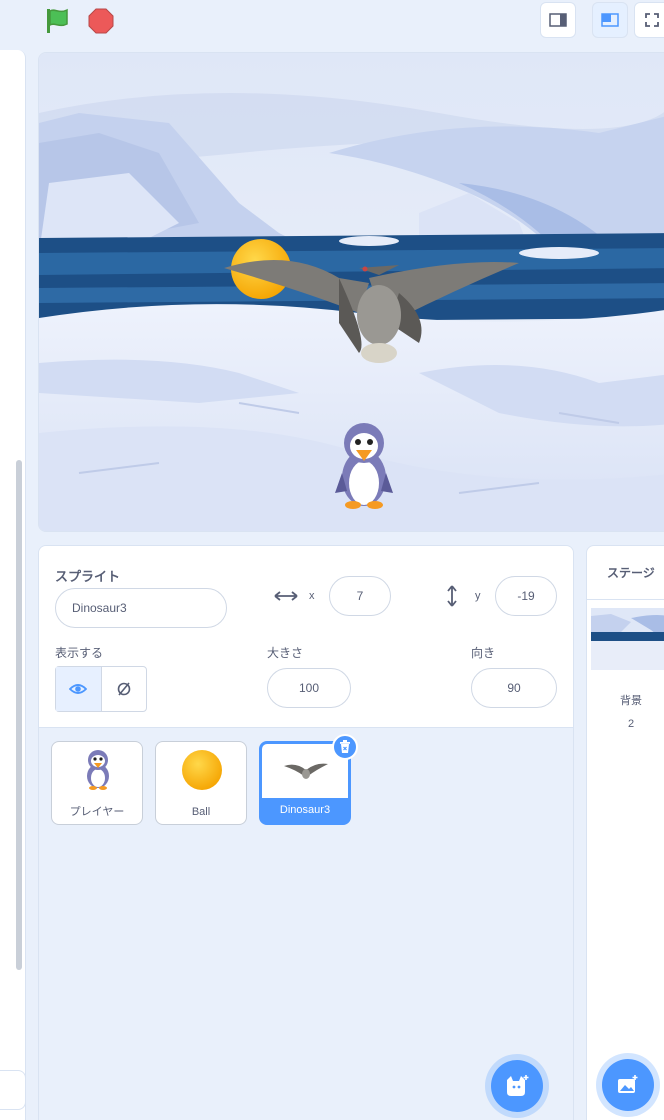 Image resolution: width=664 pixels, height=1120 pixels. Describe the element at coordinates (345, 22) in the screenshot. I see `stage-header` at that location.